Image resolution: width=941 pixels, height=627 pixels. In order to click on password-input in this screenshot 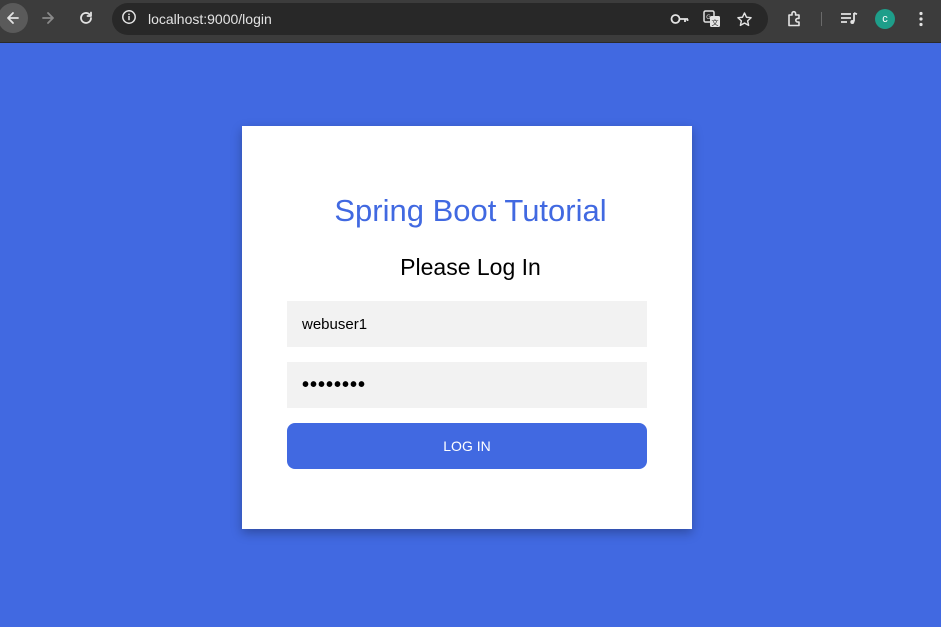, I will do `click(467, 385)`.